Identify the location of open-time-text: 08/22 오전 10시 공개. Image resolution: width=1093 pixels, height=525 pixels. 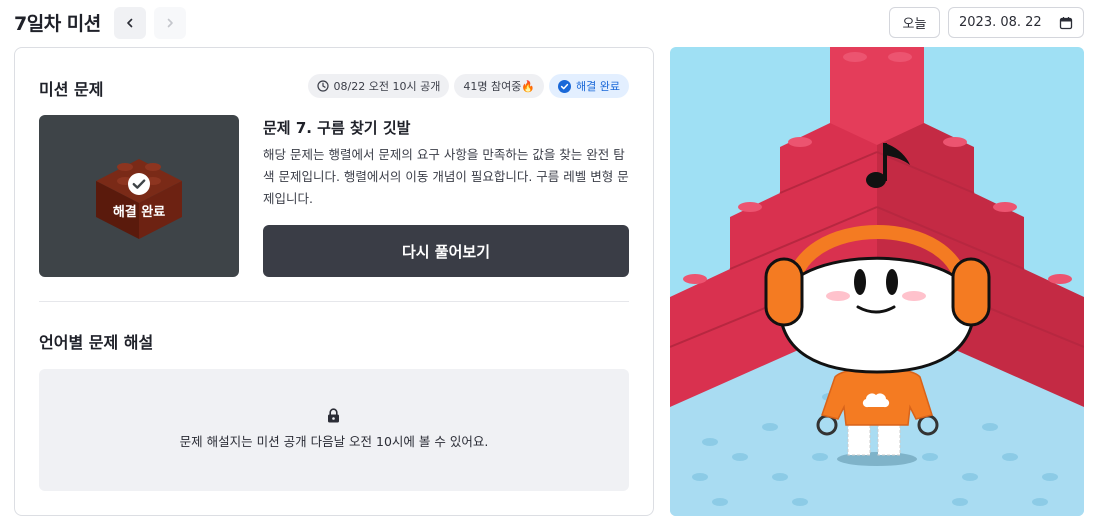
(387, 86).